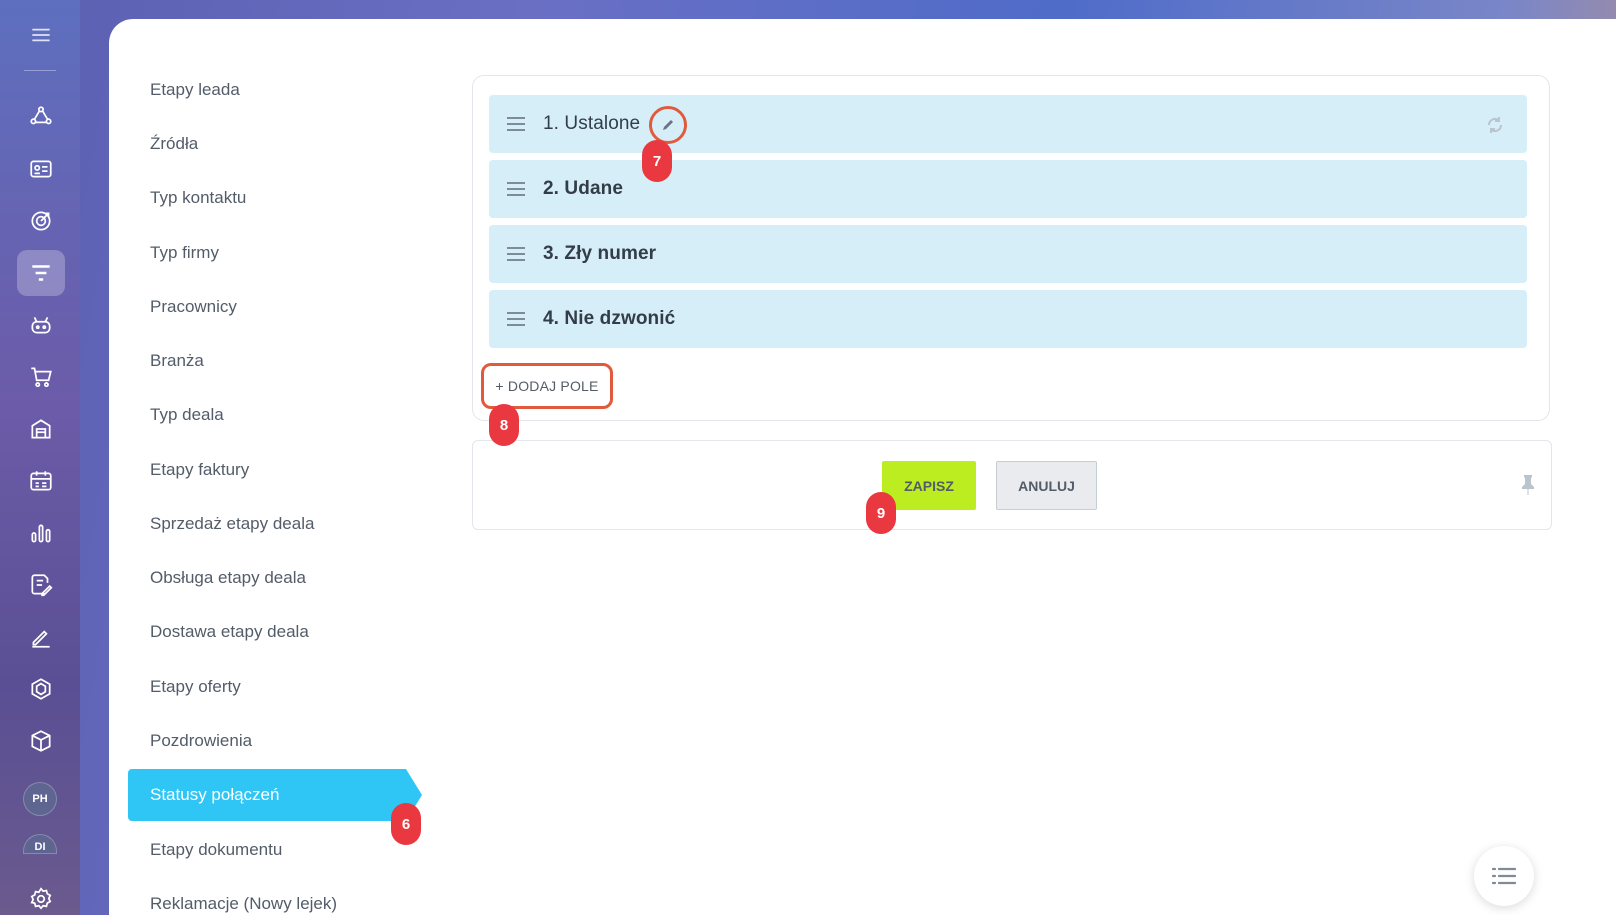 This screenshot has width=1616, height=915. What do you see at coordinates (40, 844) in the screenshot?
I see `avatar: DI` at bounding box center [40, 844].